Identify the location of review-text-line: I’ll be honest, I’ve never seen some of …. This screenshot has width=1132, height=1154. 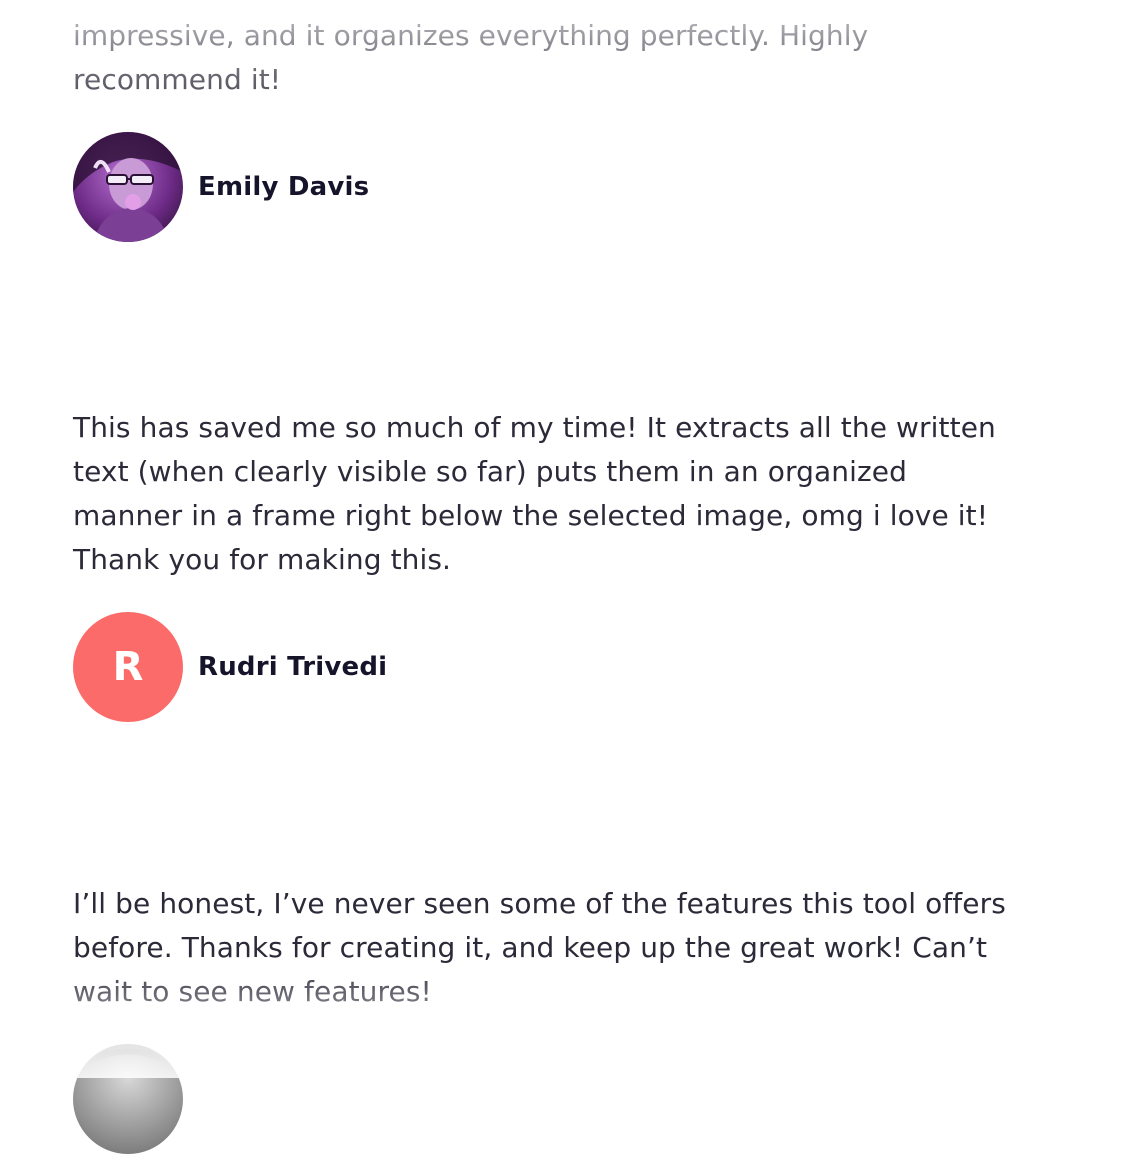
(539, 903).